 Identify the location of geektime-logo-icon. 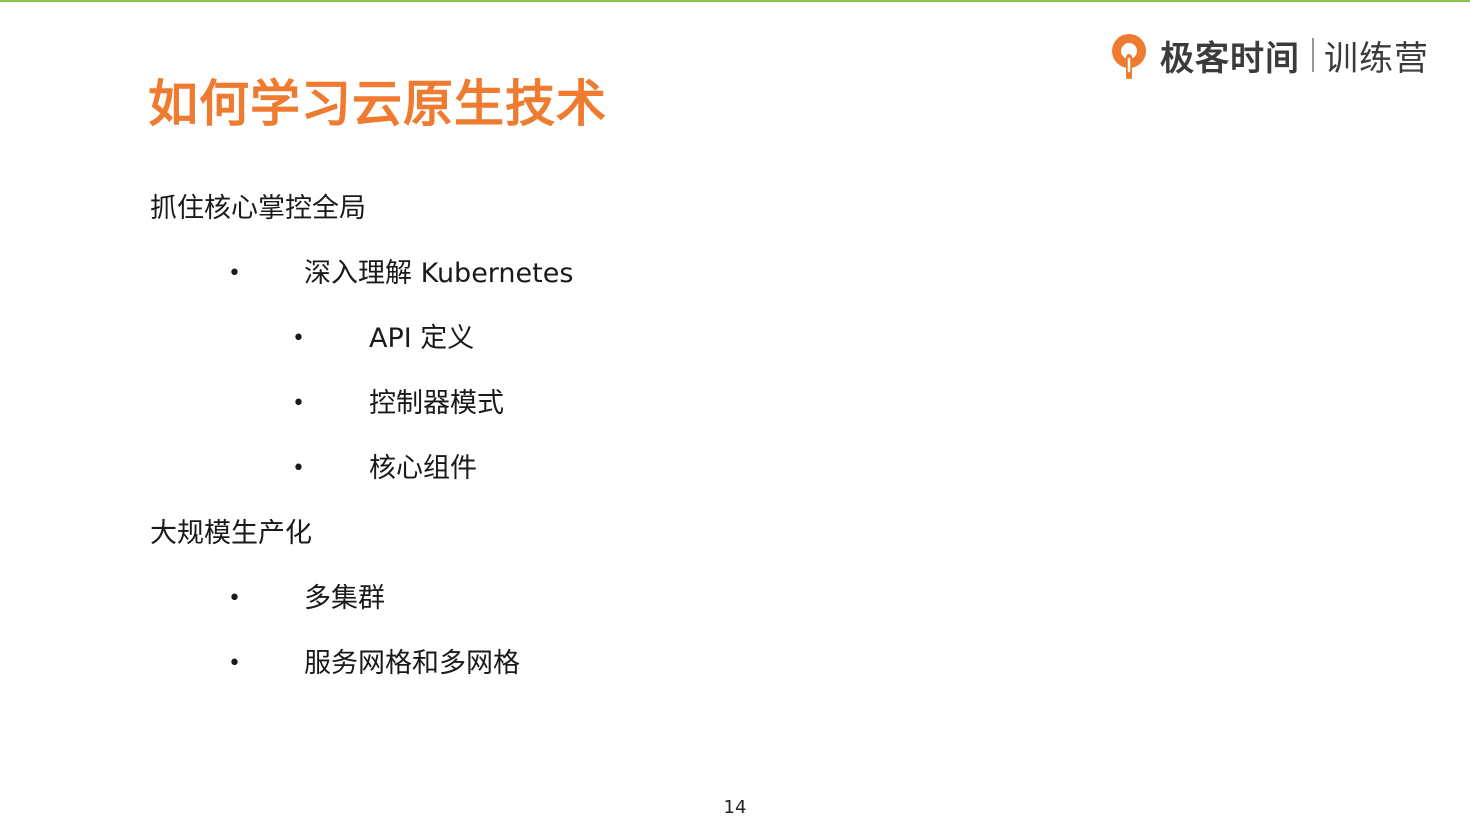
(1129, 56).